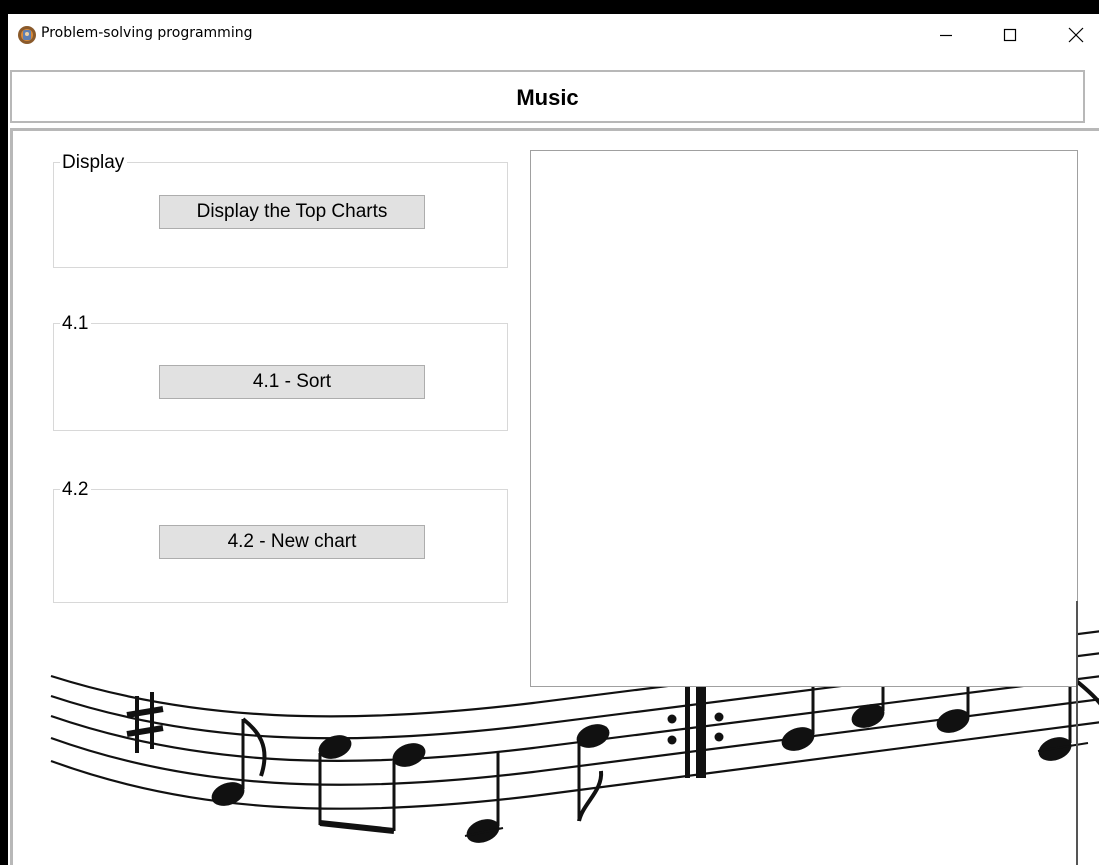 Image resolution: width=1099 pixels, height=865 pixels. I want to click on display-group: Display Display the Top Charts, so click(280, 210).